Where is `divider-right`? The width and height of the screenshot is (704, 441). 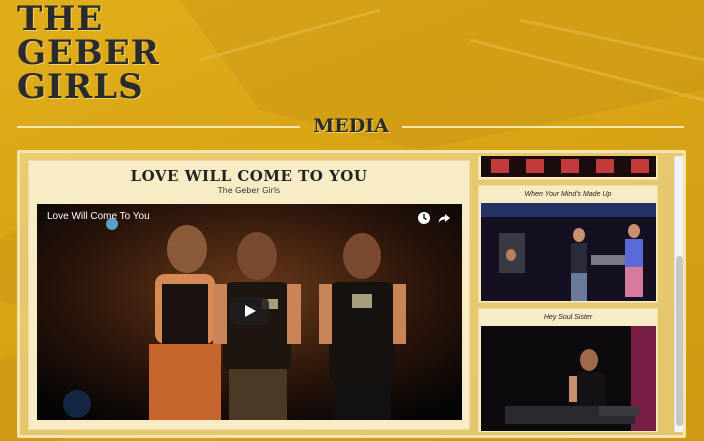
divider-right is located at coordinates (543, 127).